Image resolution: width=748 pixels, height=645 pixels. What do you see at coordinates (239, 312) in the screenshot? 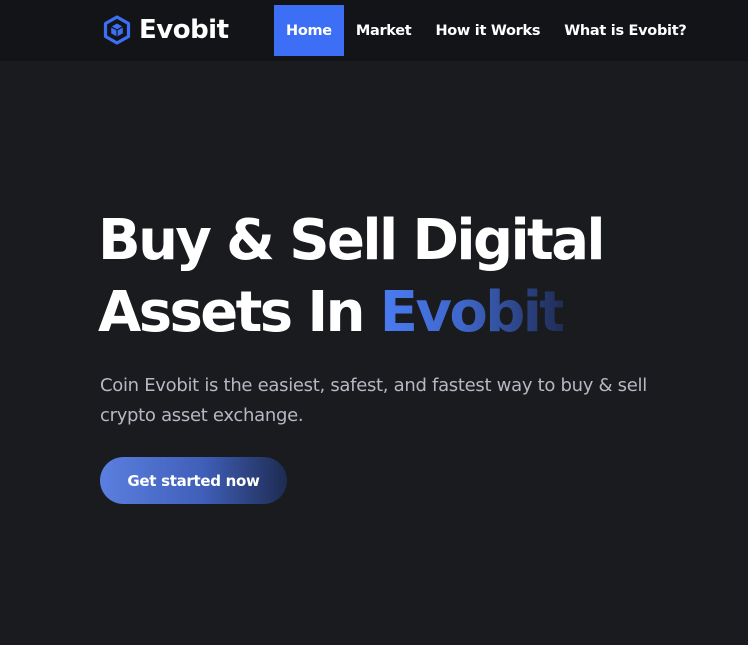
I see `hero-title-line2-prefix: Assets In` at bounding box center [239, 312].